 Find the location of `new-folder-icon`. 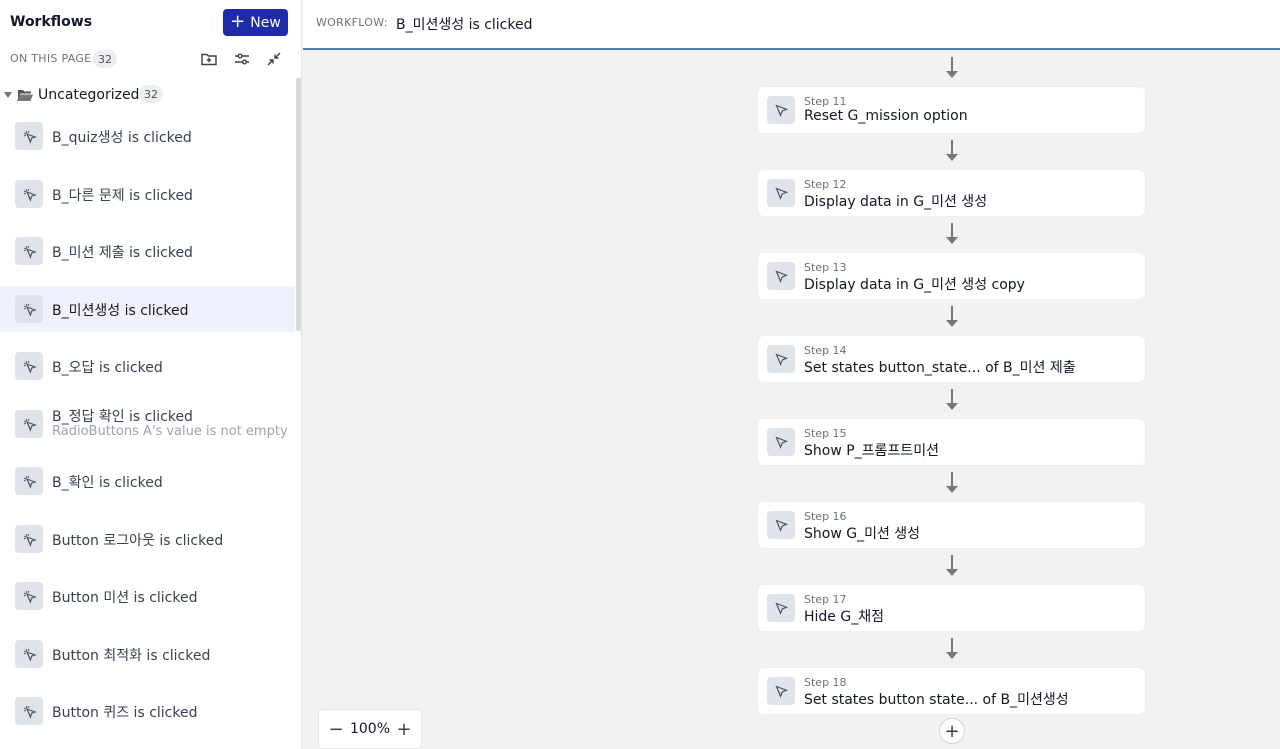

new-folder-icon is located at coordinates (209, 59).